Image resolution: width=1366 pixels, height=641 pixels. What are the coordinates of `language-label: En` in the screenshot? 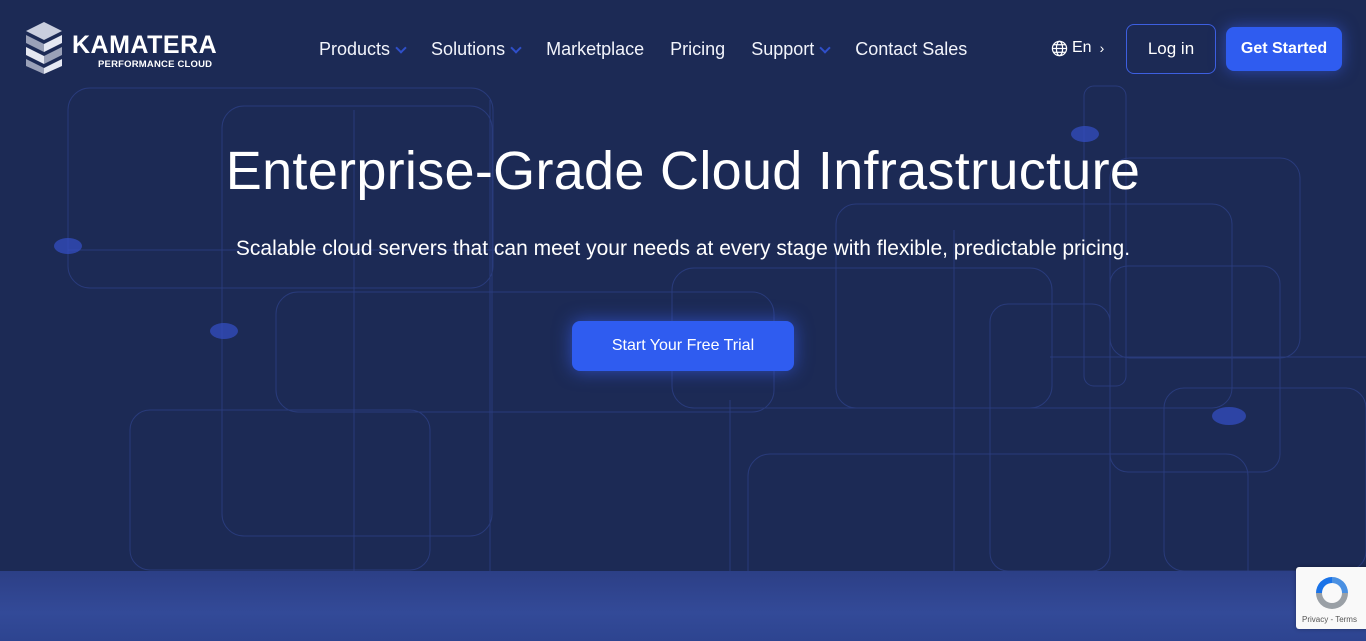 It's located at (1082, 47).